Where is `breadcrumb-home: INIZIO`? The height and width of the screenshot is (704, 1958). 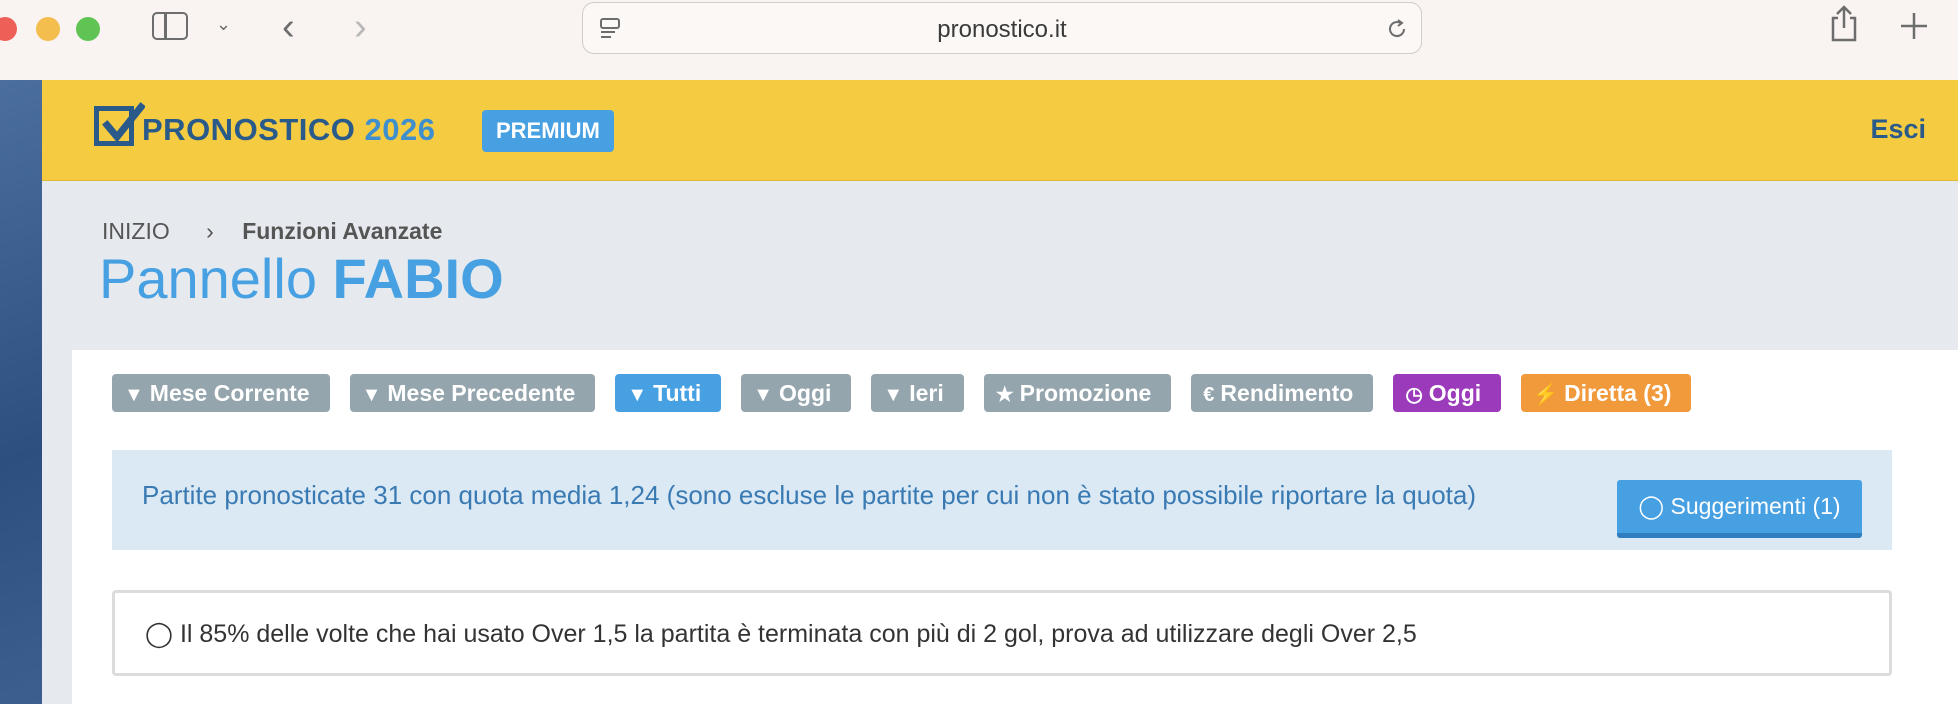
breadcrumb-home: INIZIO is located at coordinates (136, 231).